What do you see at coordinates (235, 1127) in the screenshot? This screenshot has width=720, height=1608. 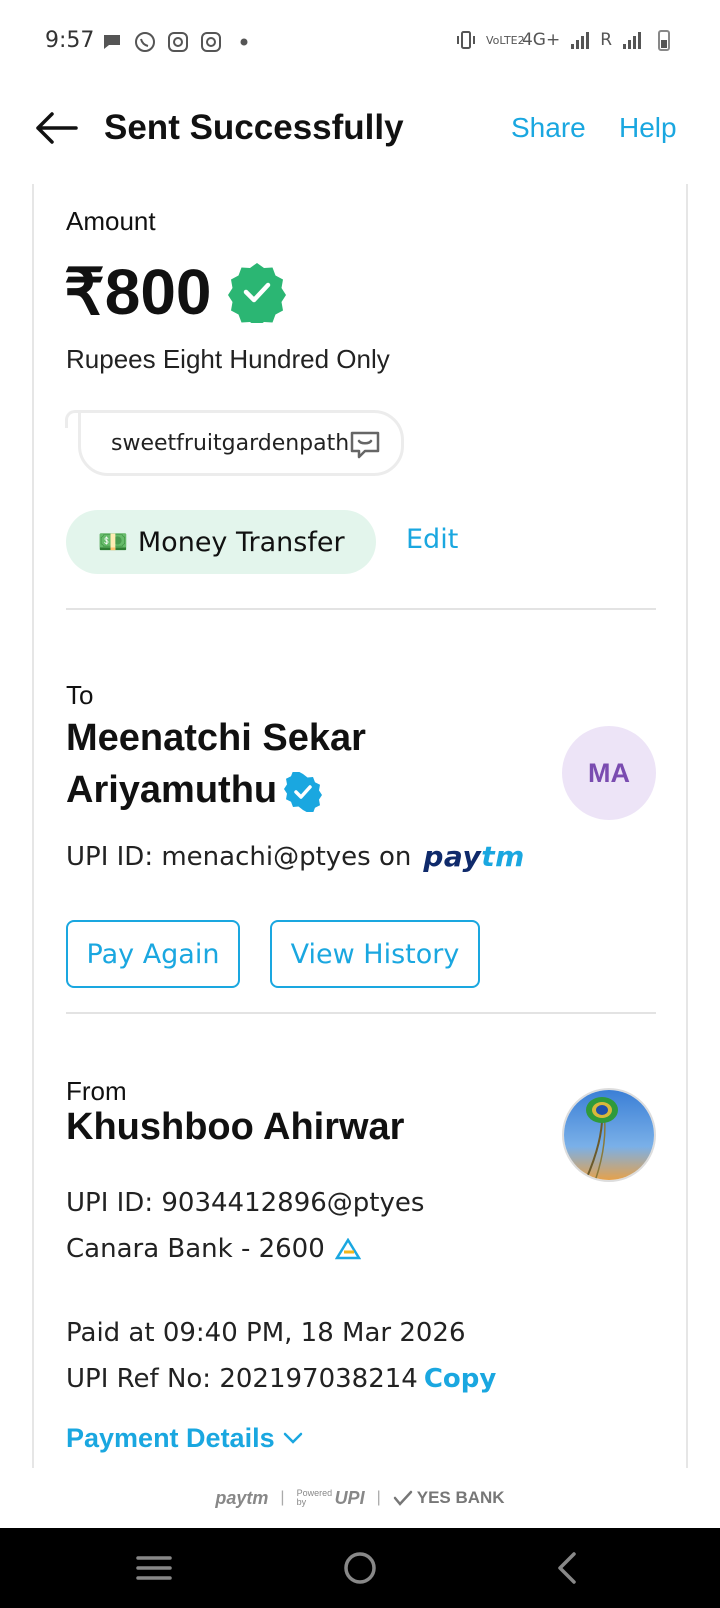 I see `sender-name: Khushboo Ahirwar` at bounding box center [235, 1127].